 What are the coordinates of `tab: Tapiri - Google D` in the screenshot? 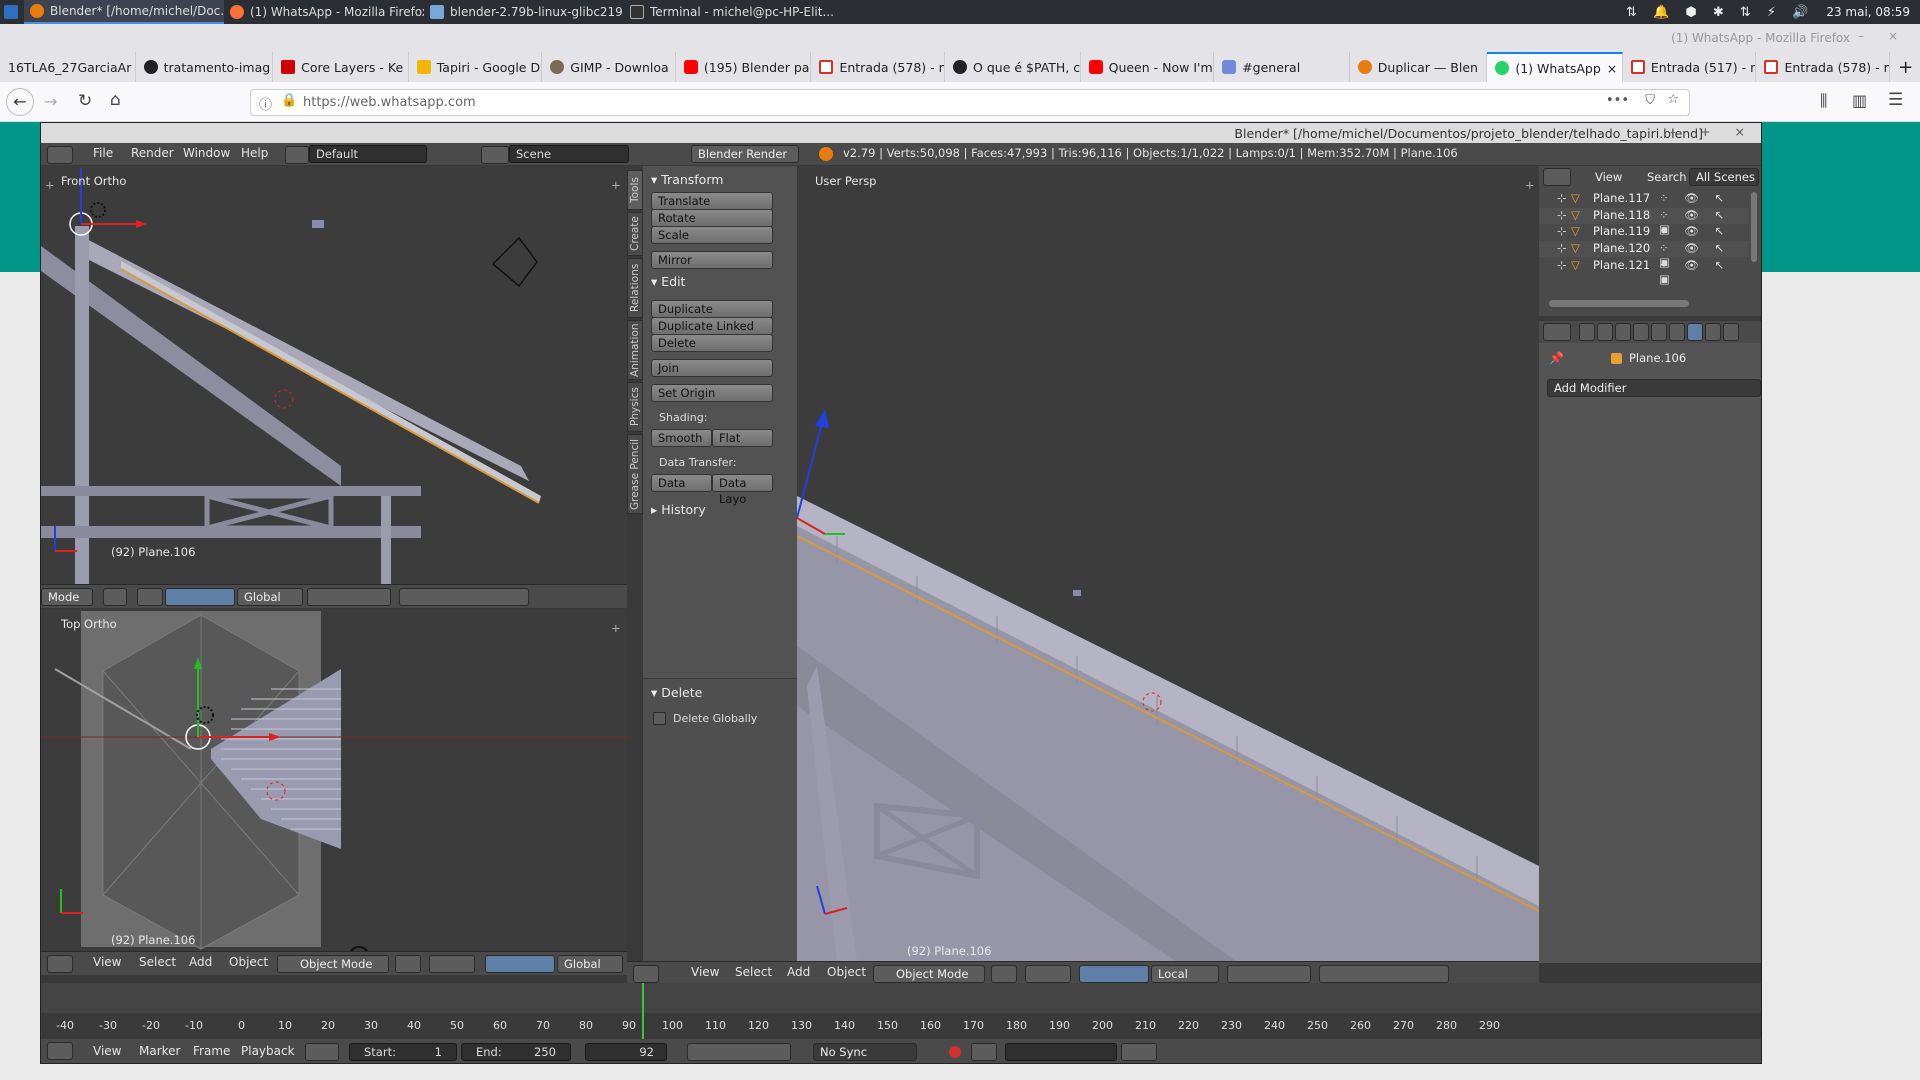 It's located at (476, 67).